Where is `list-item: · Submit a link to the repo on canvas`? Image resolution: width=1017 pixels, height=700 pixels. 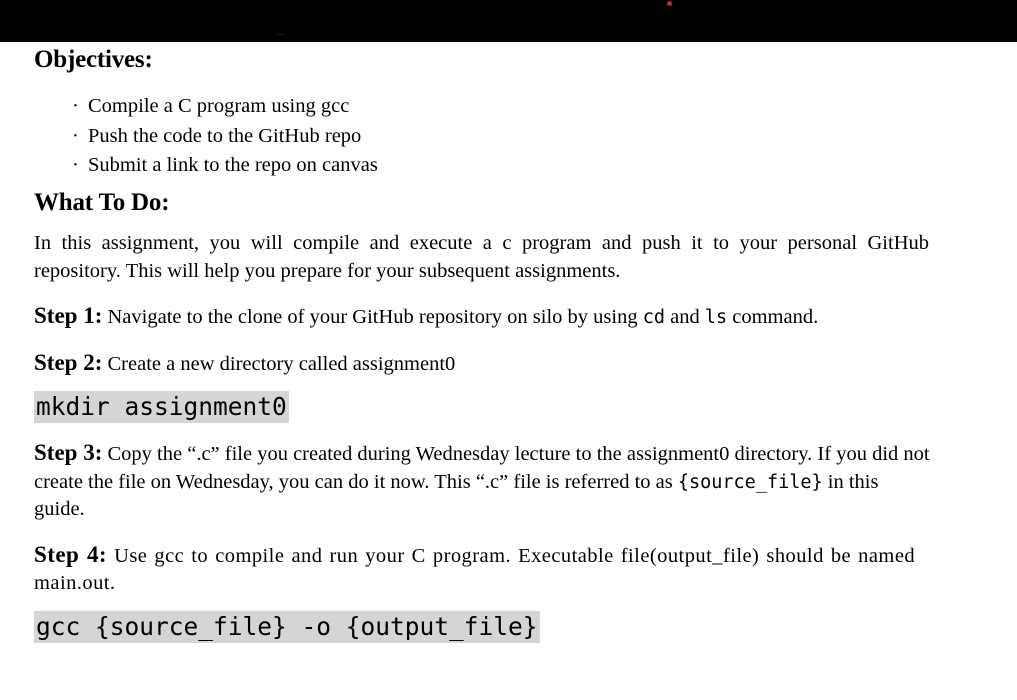
list-item: · Submit a link to the repo on canvas is located at coordinates (508, 166).